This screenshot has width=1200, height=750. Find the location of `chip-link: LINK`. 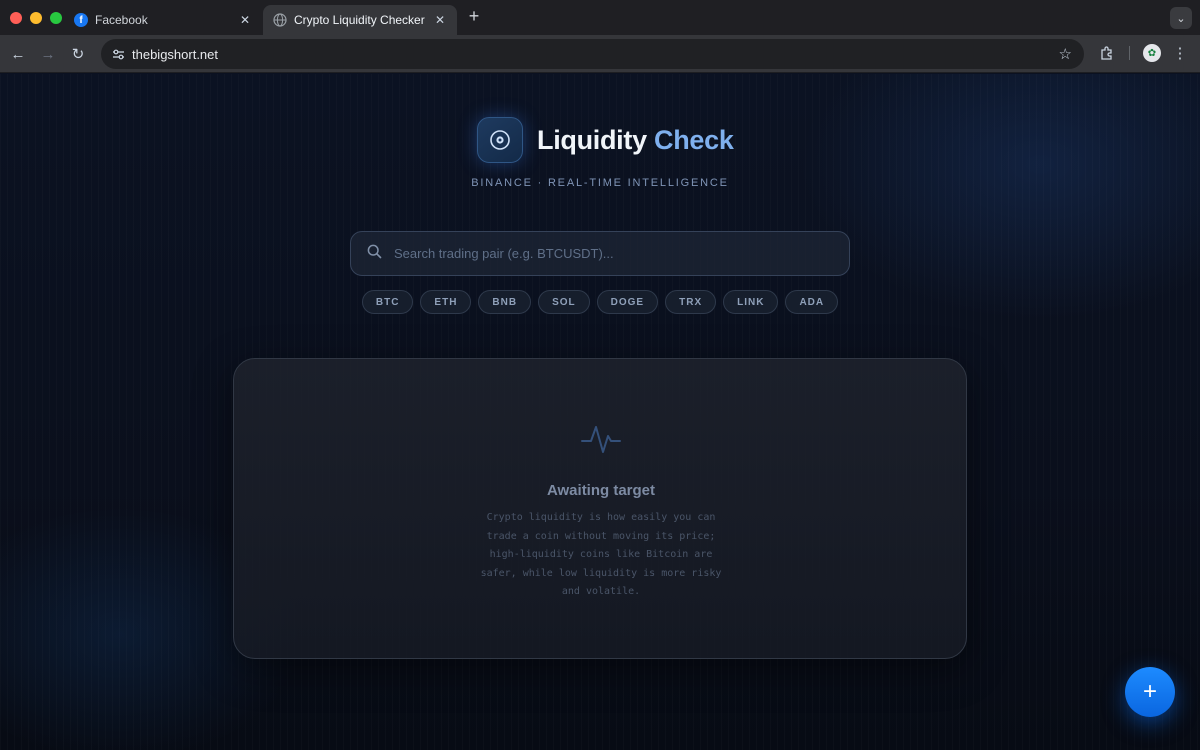

chip-link: LINK is located at coordinates (751, 302).